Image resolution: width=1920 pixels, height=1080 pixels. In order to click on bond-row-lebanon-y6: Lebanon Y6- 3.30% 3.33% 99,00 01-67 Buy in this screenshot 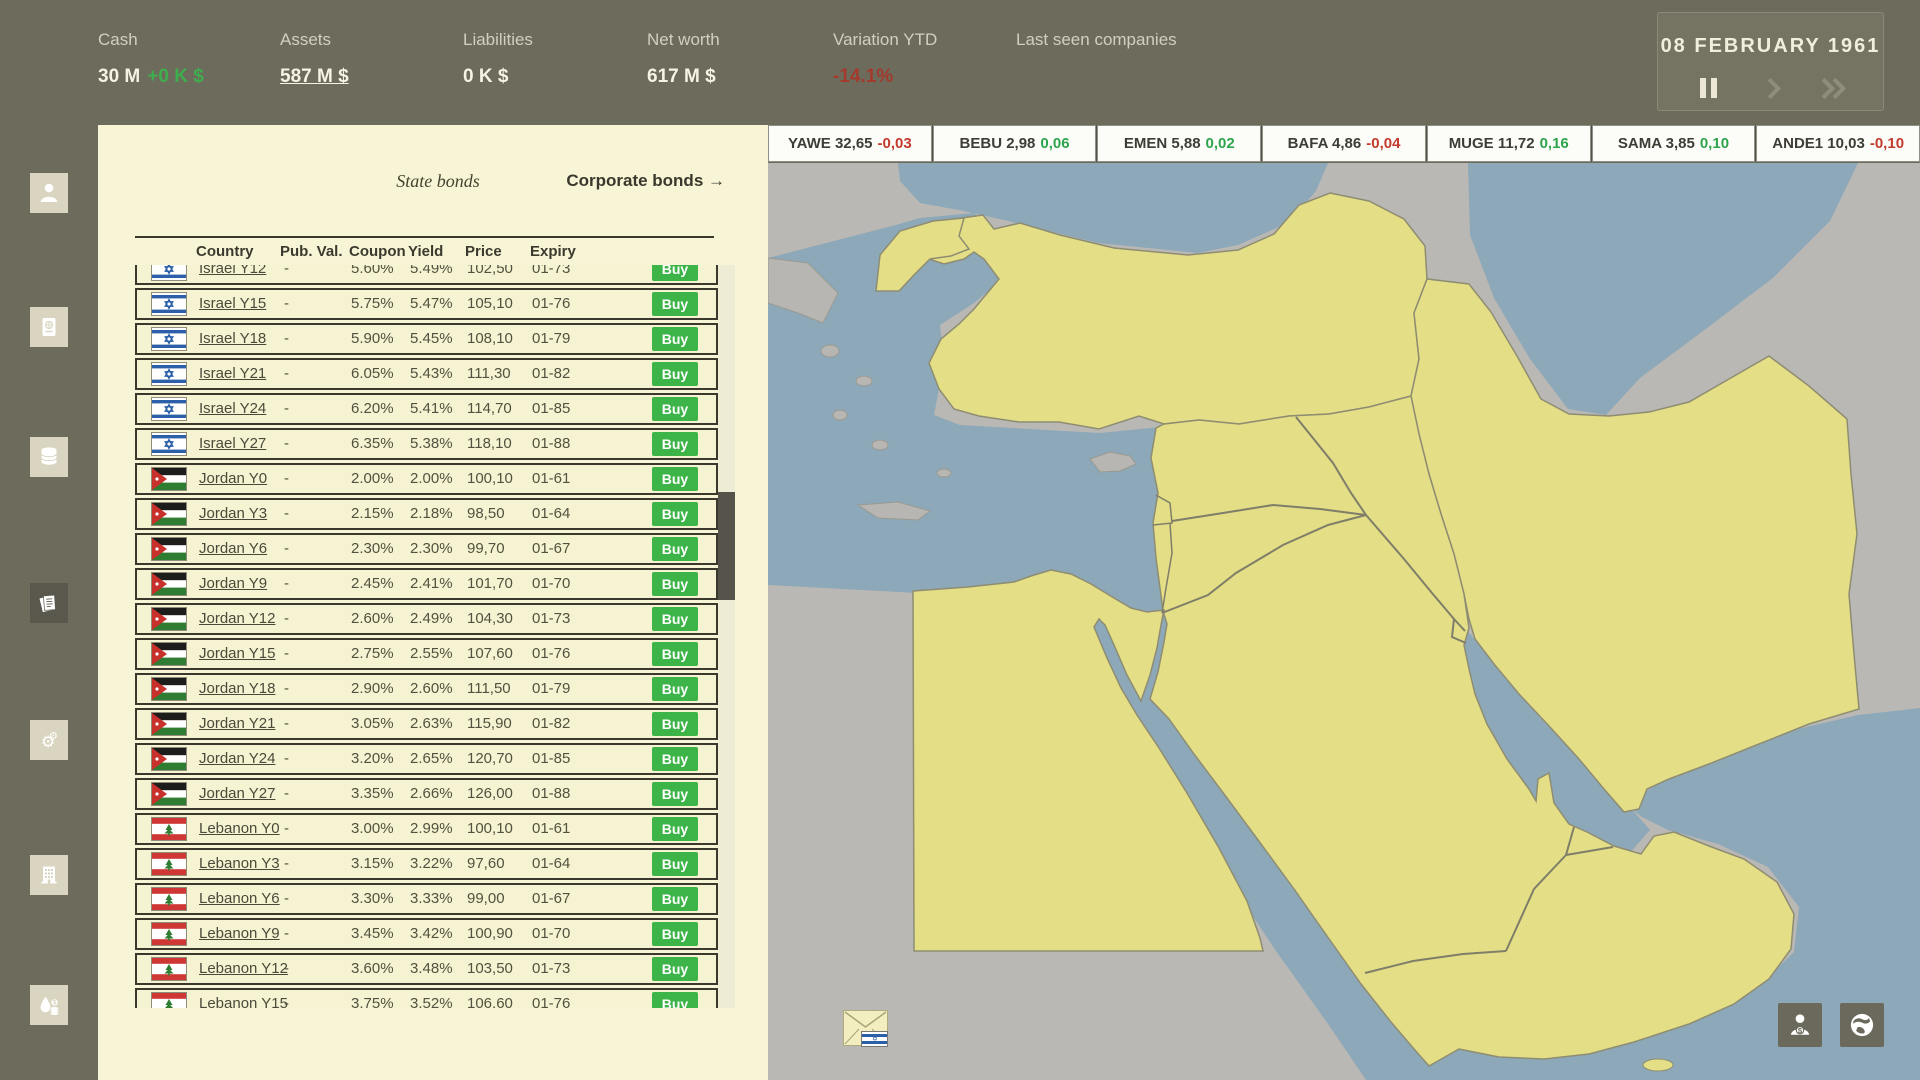, I will do `click(426, 899)`.